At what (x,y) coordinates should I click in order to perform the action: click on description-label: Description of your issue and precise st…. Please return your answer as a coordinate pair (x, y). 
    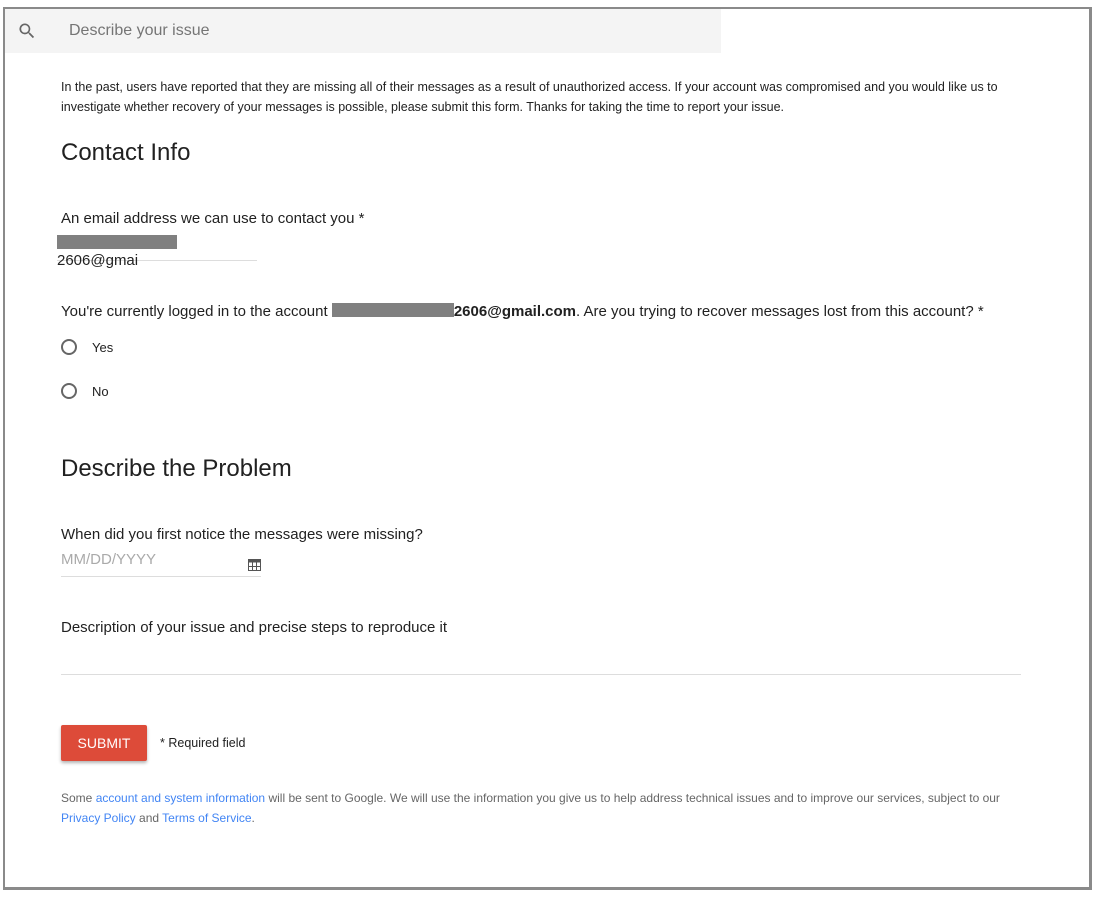
    Looking at the image, I should click on (254, 627).